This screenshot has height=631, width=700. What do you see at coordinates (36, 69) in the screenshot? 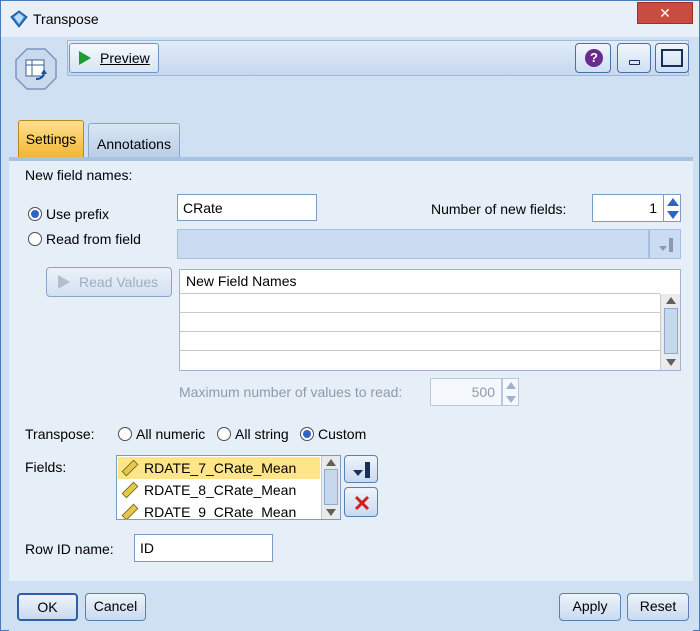
I see `transpose-node-icon` at bounding box center [36, 69].